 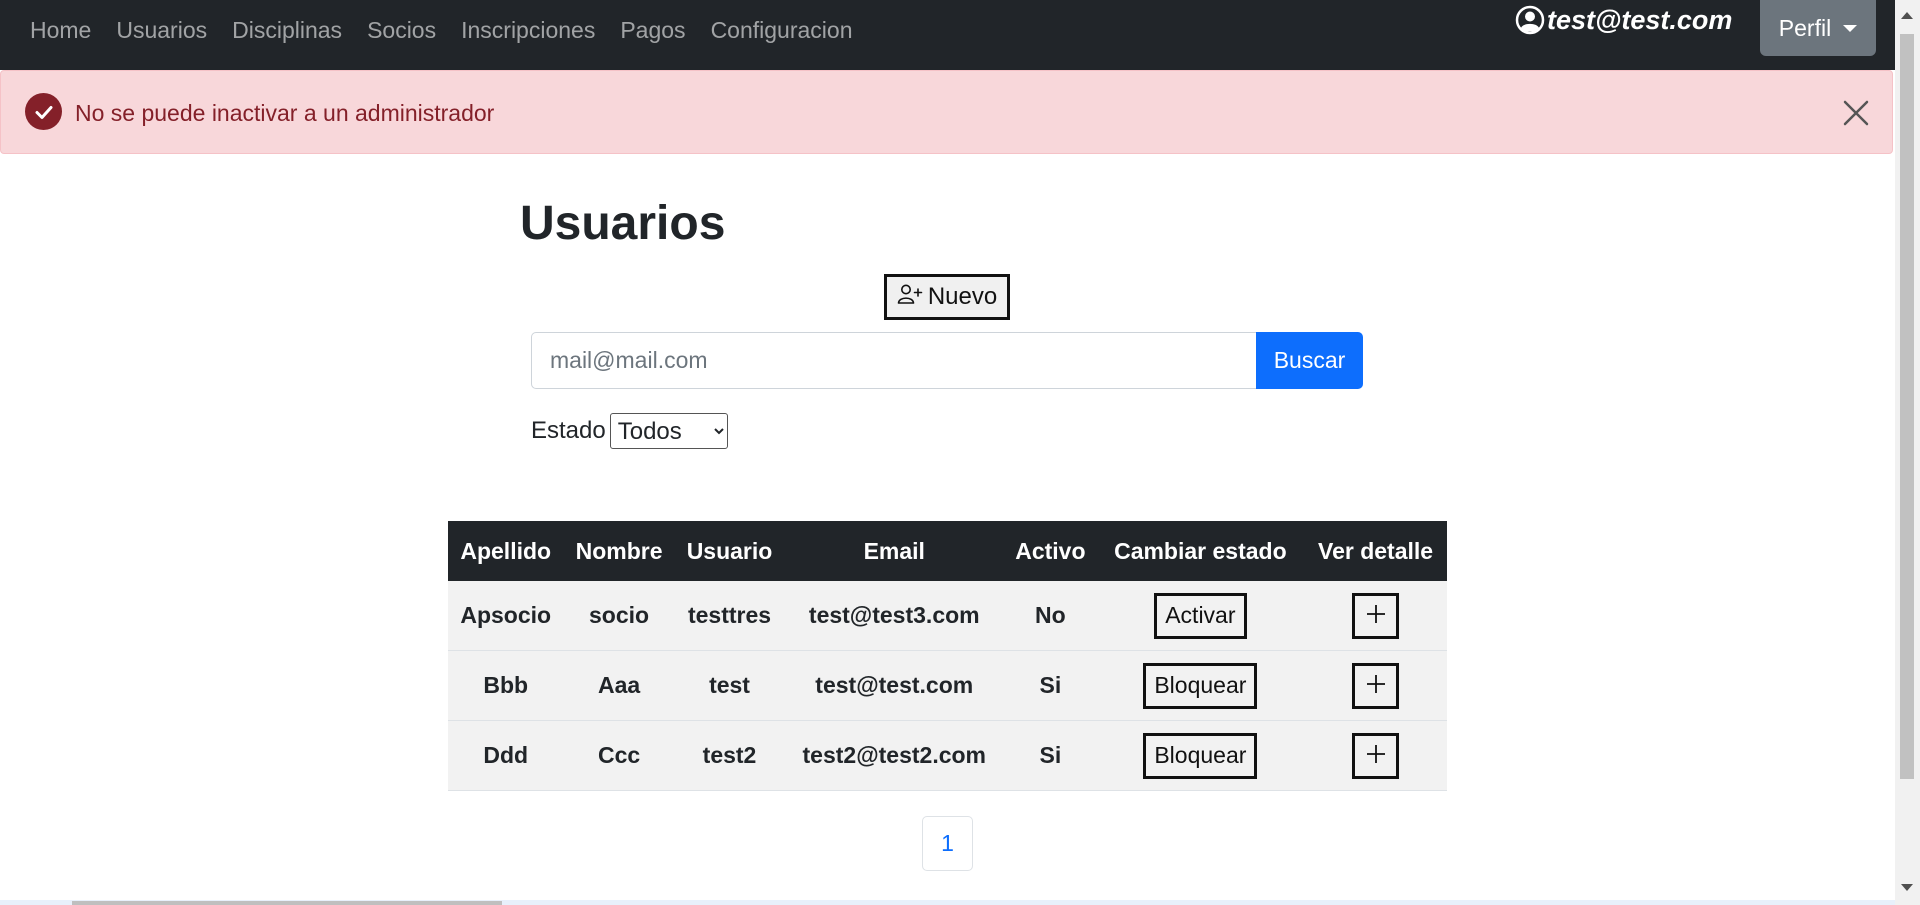 What do you see at coordinates (1375, 551) in the screenshot?
I see `header-ver-detalle: Ver detalle` at bounding box center [1375, 551].